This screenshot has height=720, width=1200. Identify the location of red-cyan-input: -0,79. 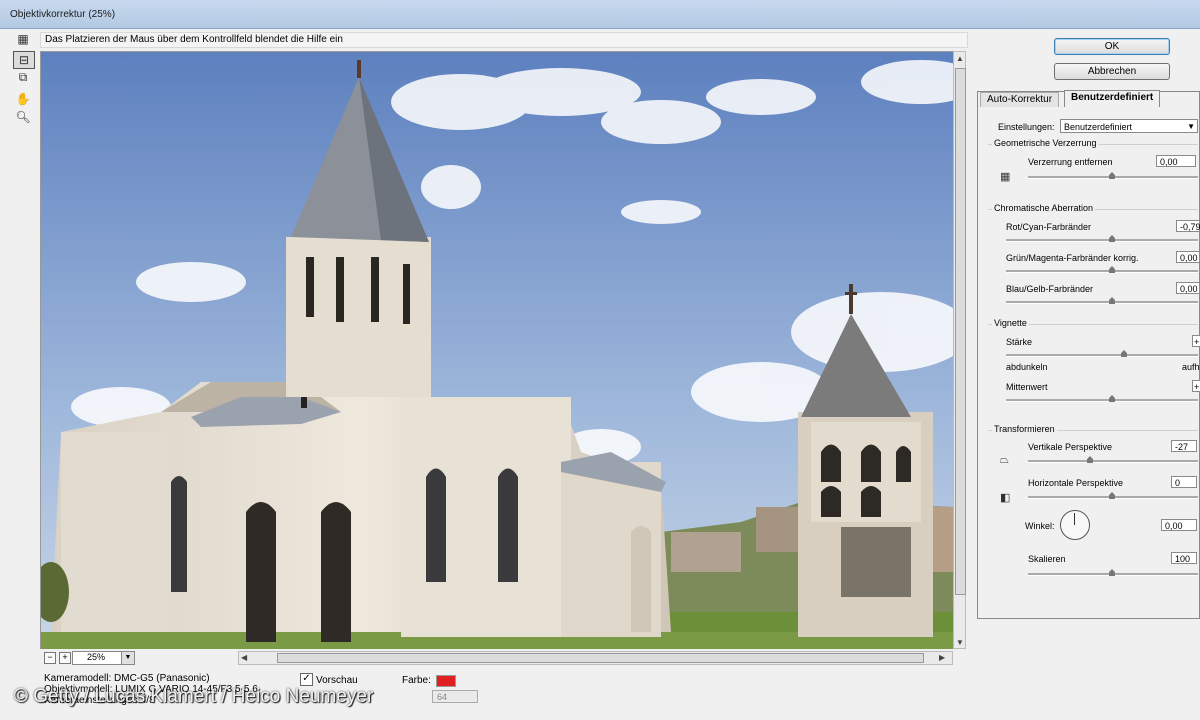
(1188, 226).